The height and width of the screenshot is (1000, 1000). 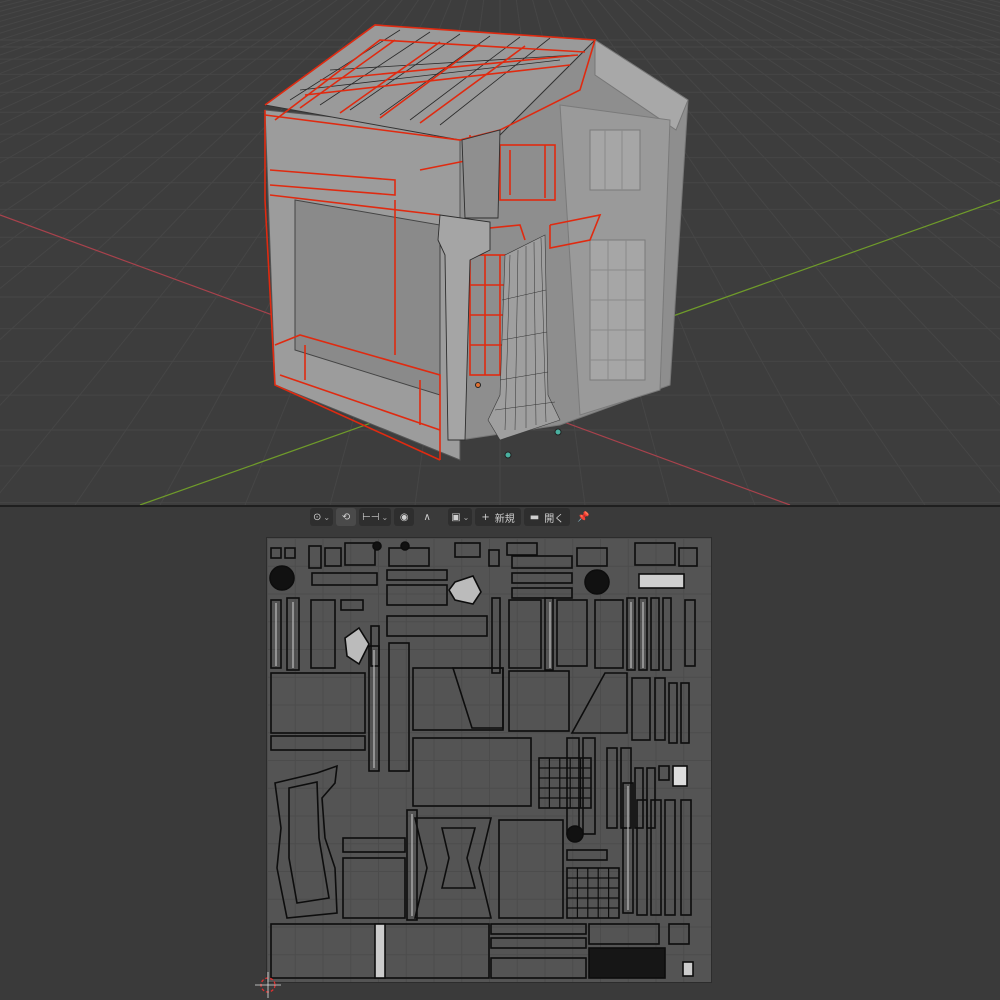 I want to click on plus-icon: +, so click(x=485, y=517).